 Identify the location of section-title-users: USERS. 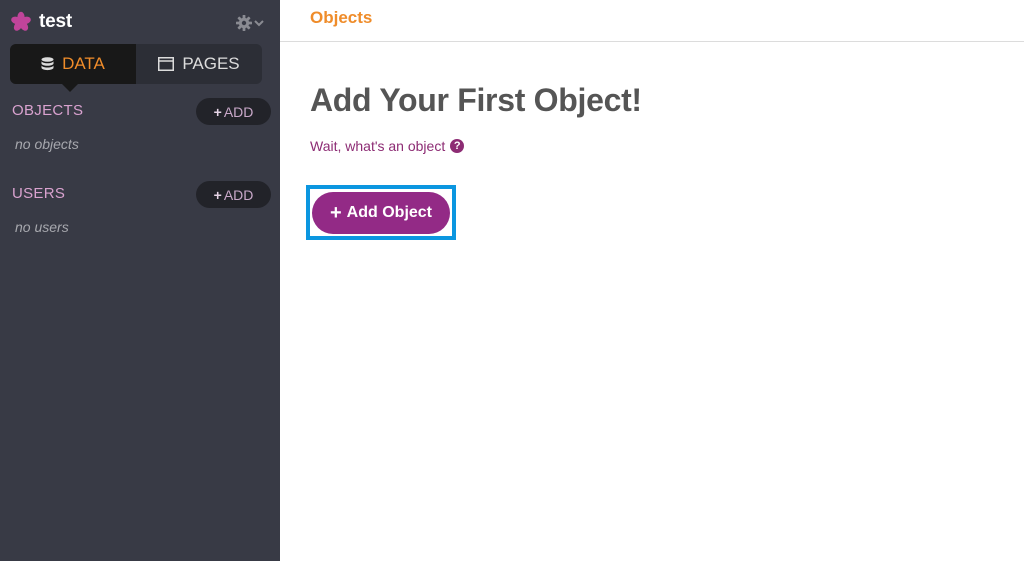
(39, 193).